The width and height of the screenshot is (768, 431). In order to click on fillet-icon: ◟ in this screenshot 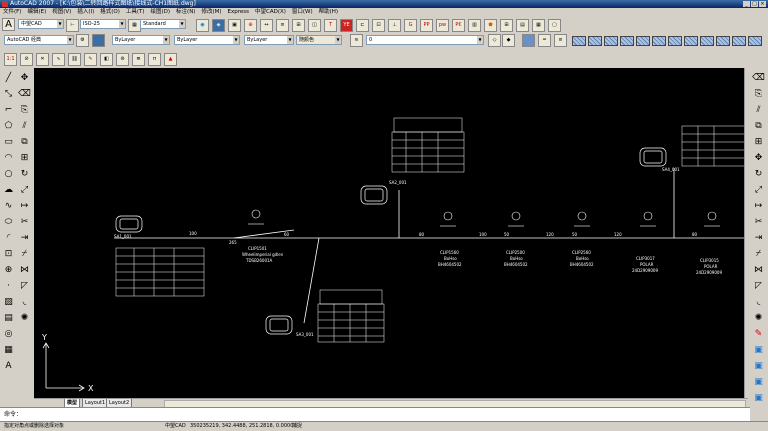, I will do `click(758, 302)`.